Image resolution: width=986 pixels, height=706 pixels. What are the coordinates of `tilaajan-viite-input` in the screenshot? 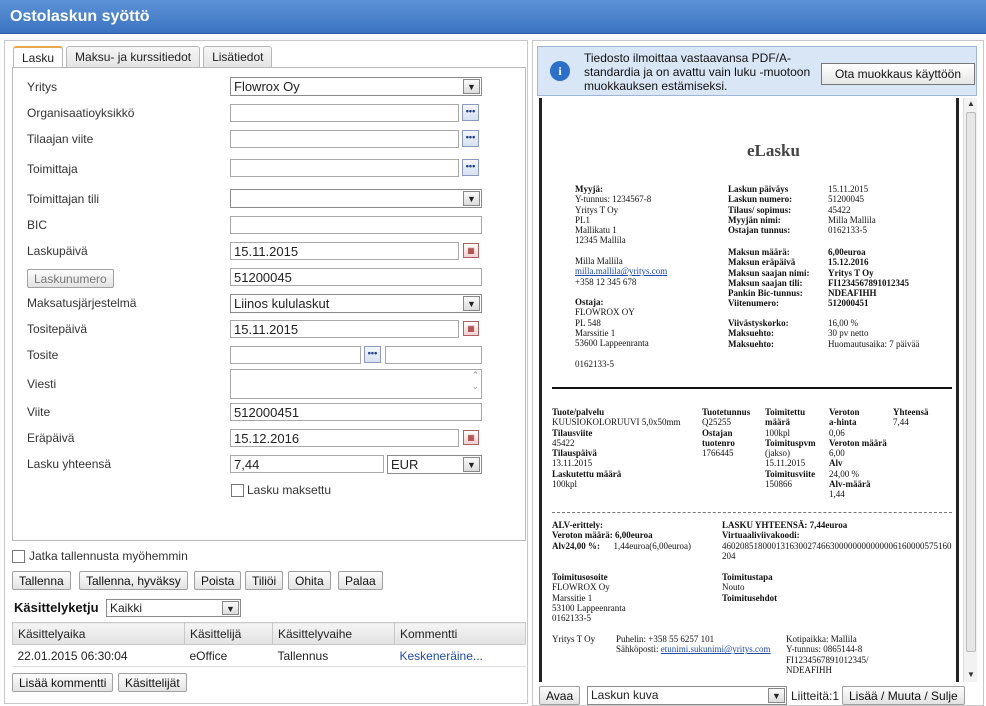 It's located at (344, 139).